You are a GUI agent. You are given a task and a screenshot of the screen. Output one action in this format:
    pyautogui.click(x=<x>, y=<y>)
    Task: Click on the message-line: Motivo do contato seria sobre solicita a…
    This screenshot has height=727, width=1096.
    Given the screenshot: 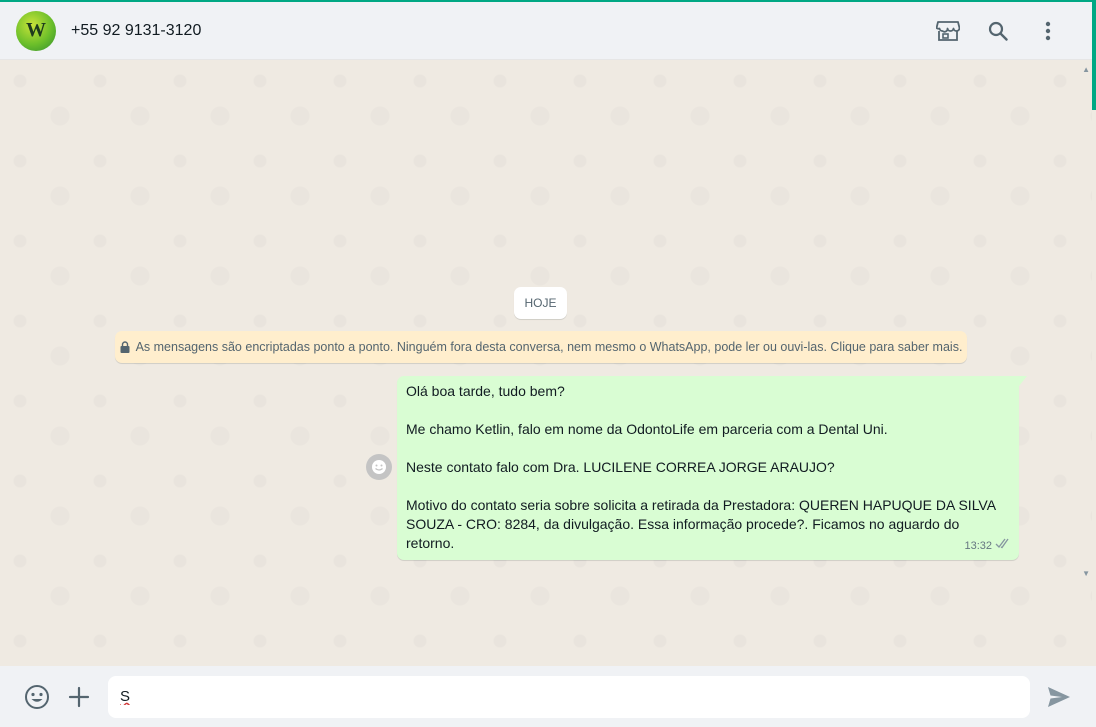 What is the action you would take?
    pyautogui.click(x=701, y=524)
    